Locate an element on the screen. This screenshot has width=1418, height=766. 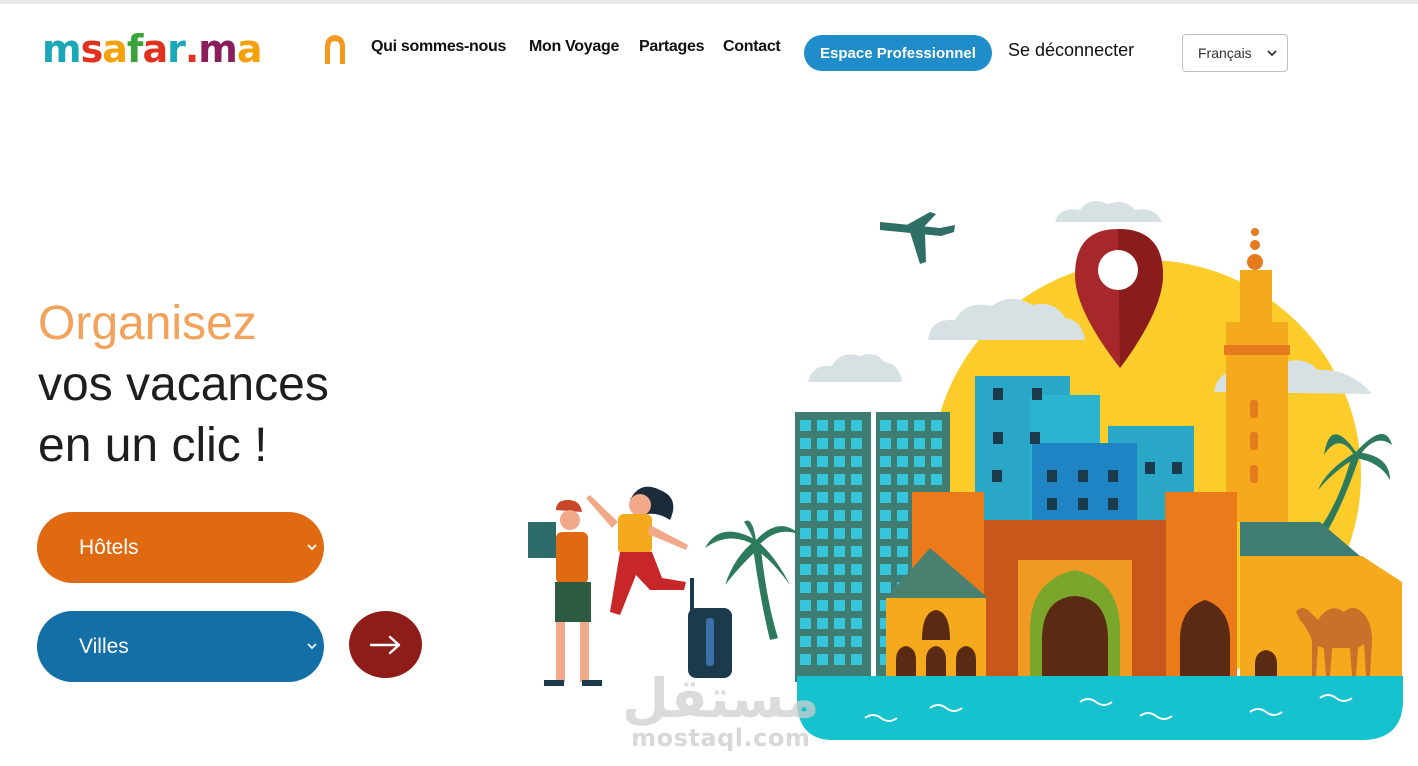
language-select-value: Français is located at coordinates (1225, 53).